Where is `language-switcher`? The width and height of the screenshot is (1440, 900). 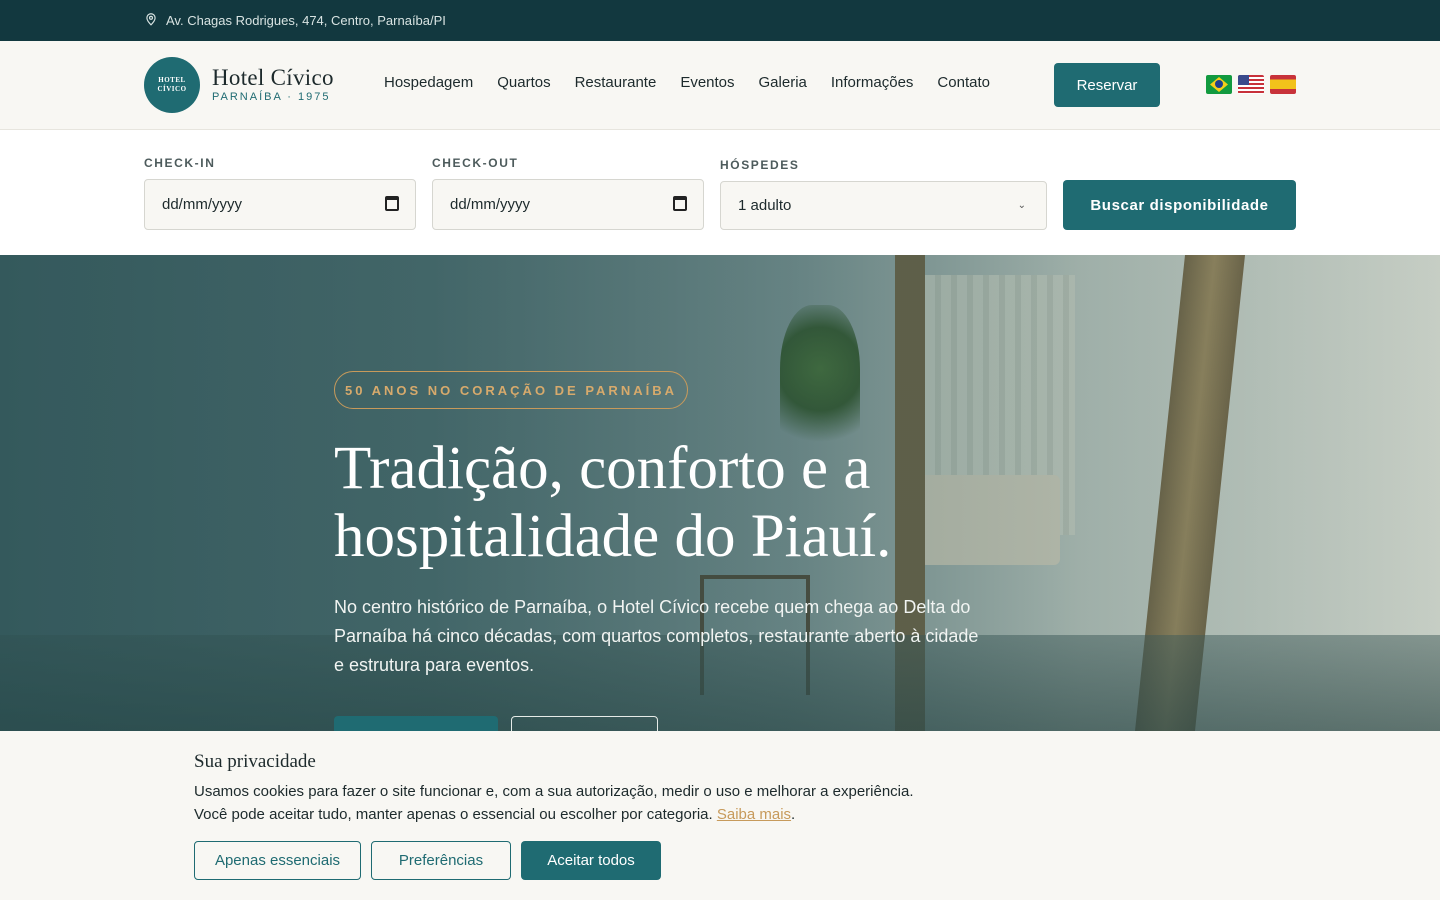
language-switcher is located at coordinates (1251, 84).